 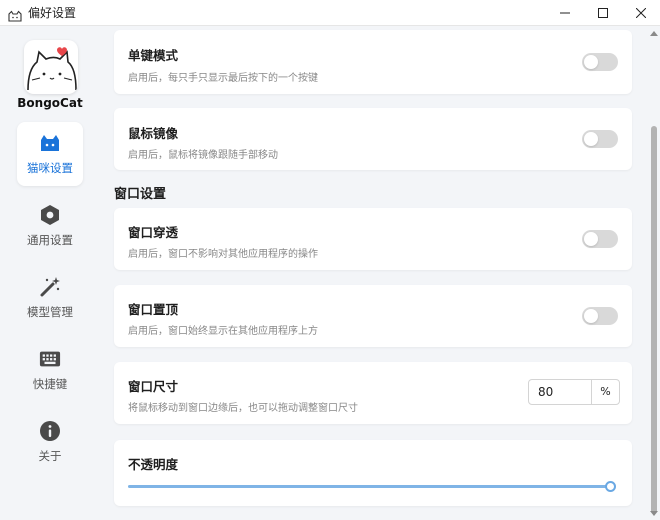 What do you see at coordinates (654, 33) in the screenshot?
I see `scroll-up-arrow-icon` at bounding box center [654, 33].